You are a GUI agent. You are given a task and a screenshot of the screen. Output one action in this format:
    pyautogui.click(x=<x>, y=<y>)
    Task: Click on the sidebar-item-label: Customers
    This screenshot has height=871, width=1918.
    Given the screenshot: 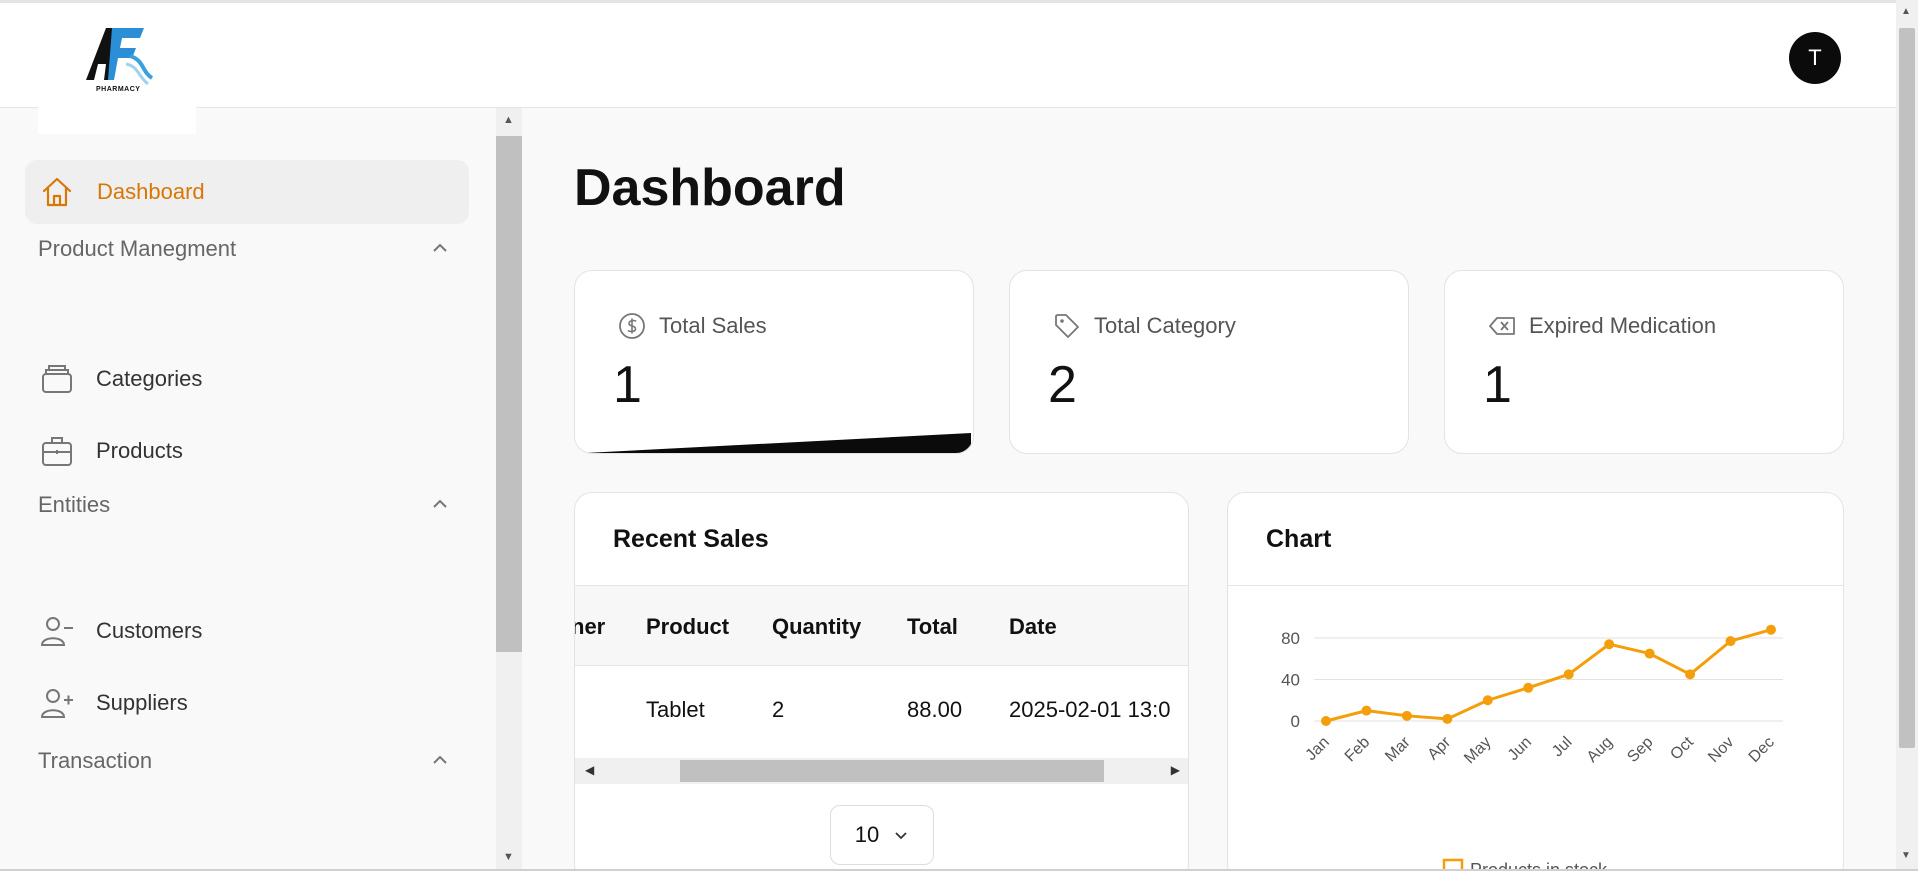 What is the action you would take?
    pyautogui.click(x=149, y=630)
    